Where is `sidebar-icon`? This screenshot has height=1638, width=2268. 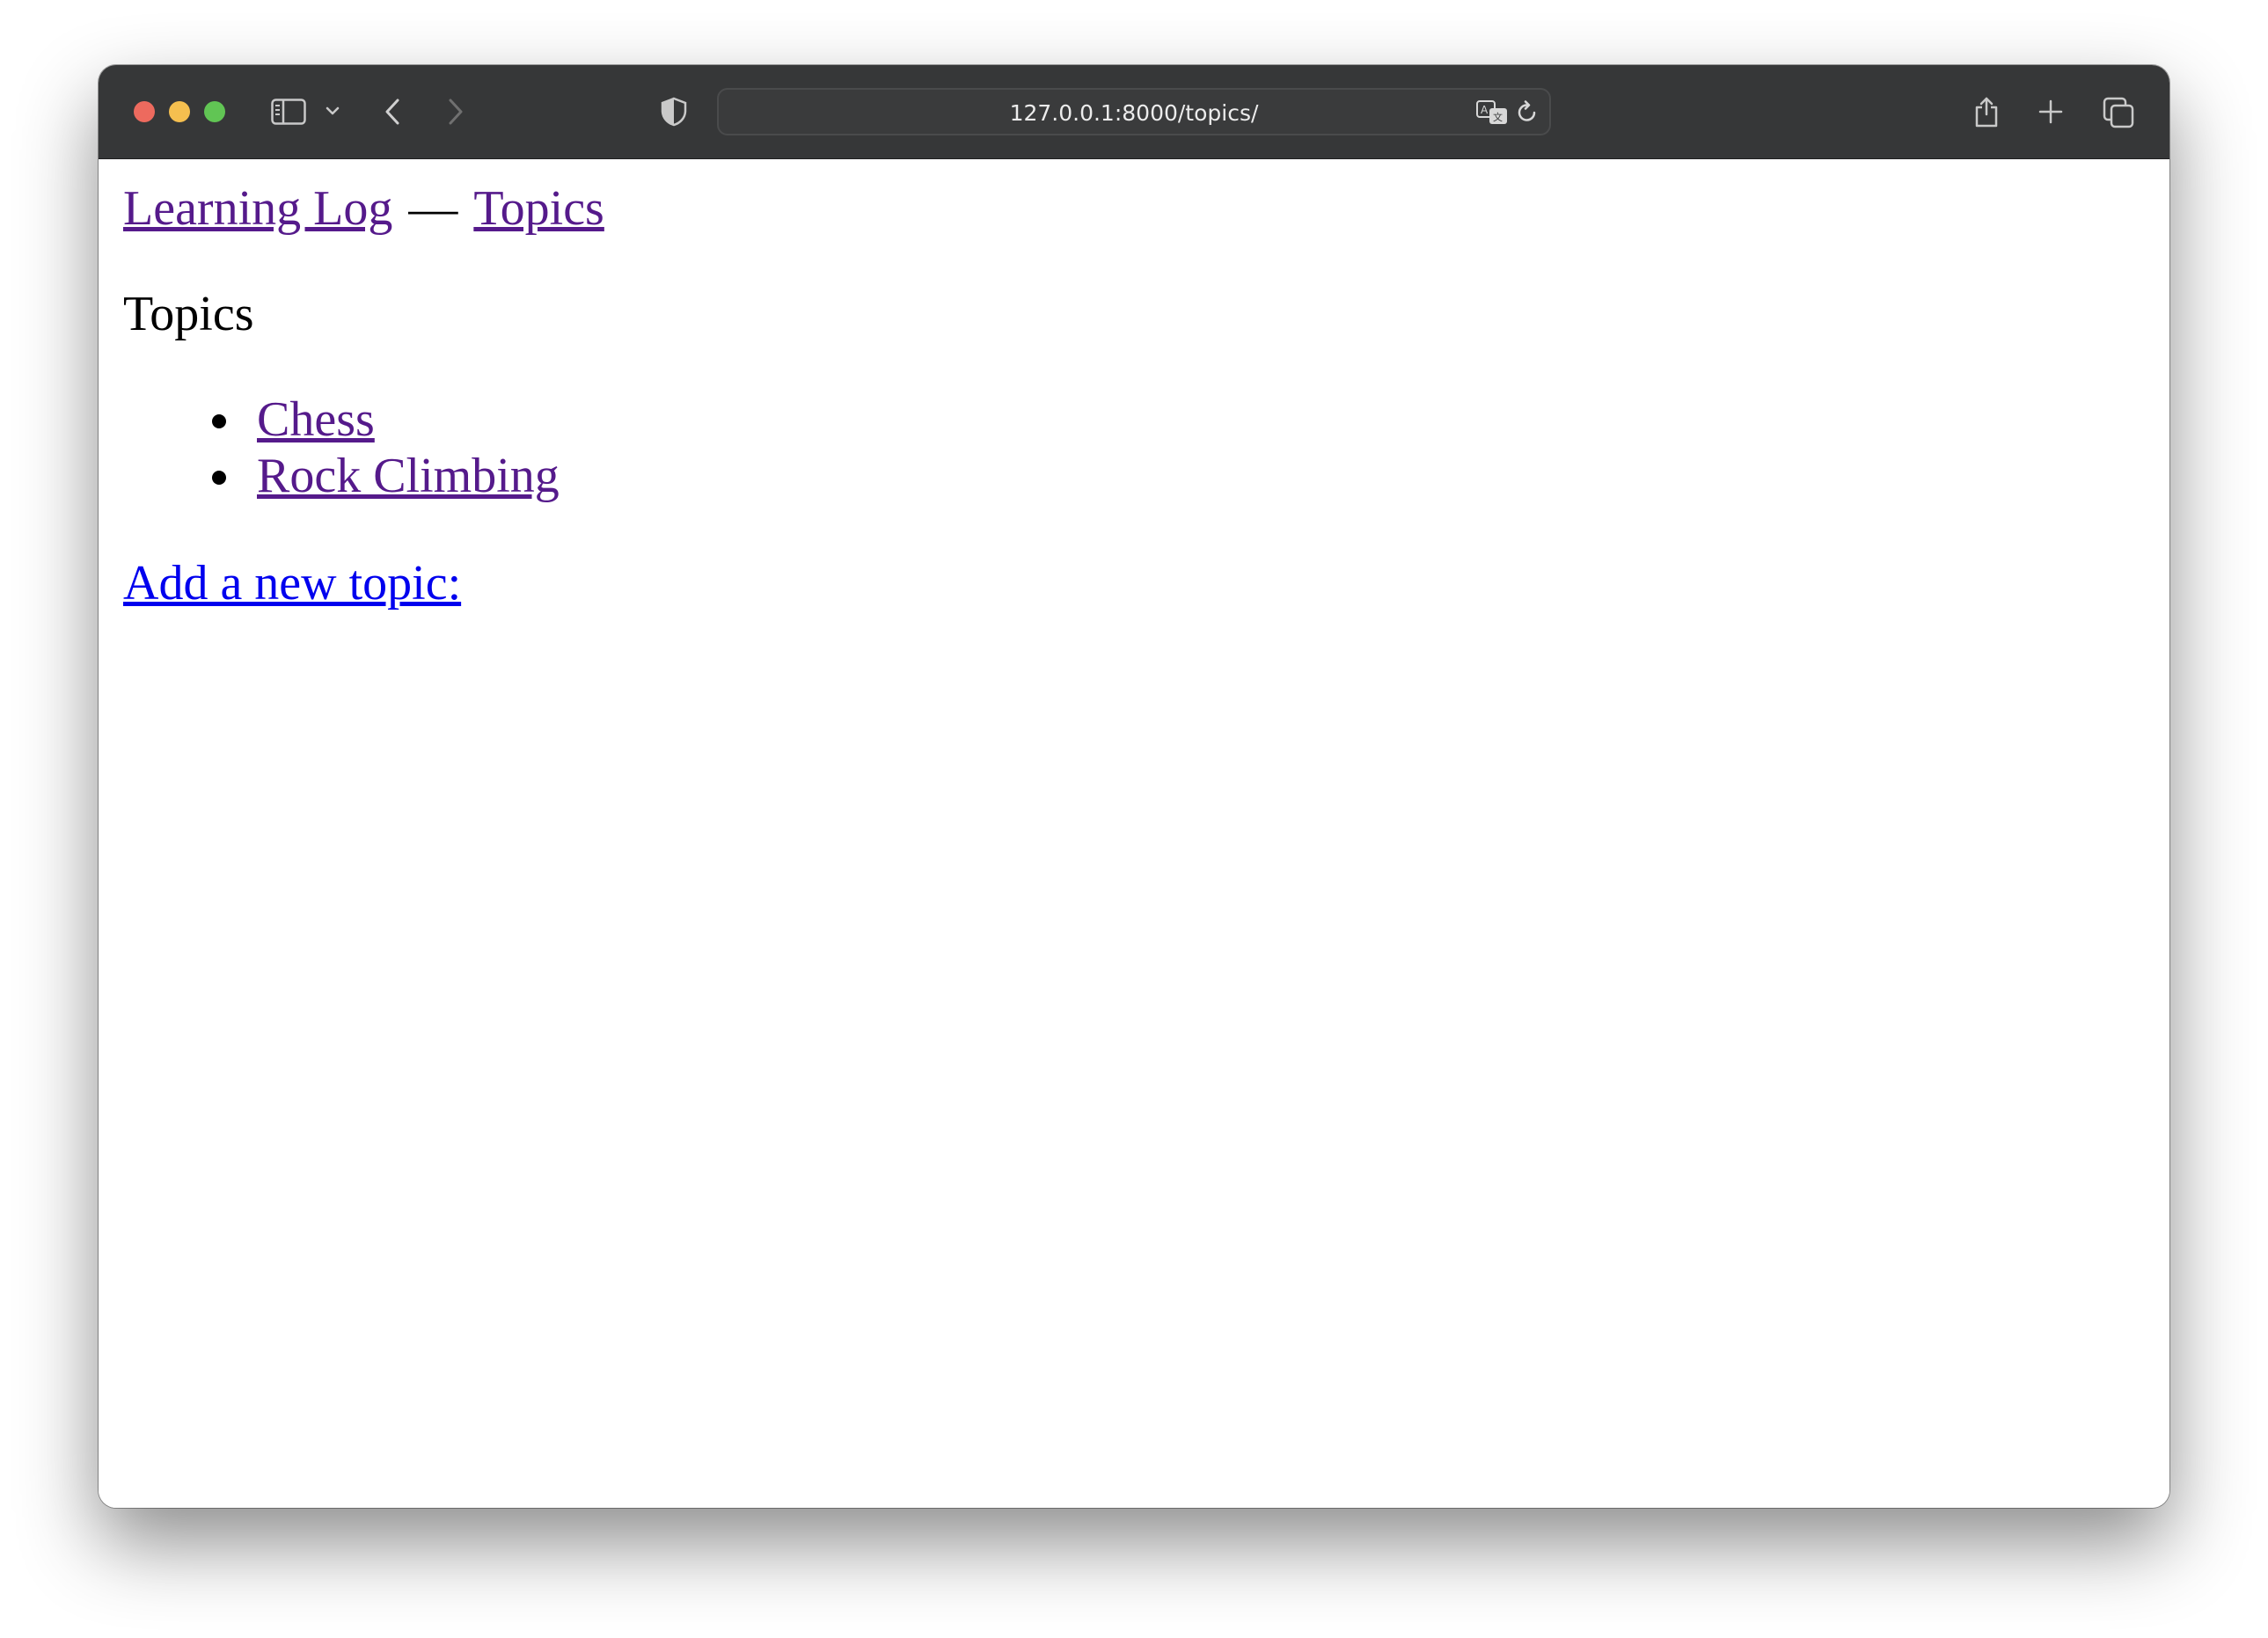
sidebar-icon is located at coordinates (288, 112).